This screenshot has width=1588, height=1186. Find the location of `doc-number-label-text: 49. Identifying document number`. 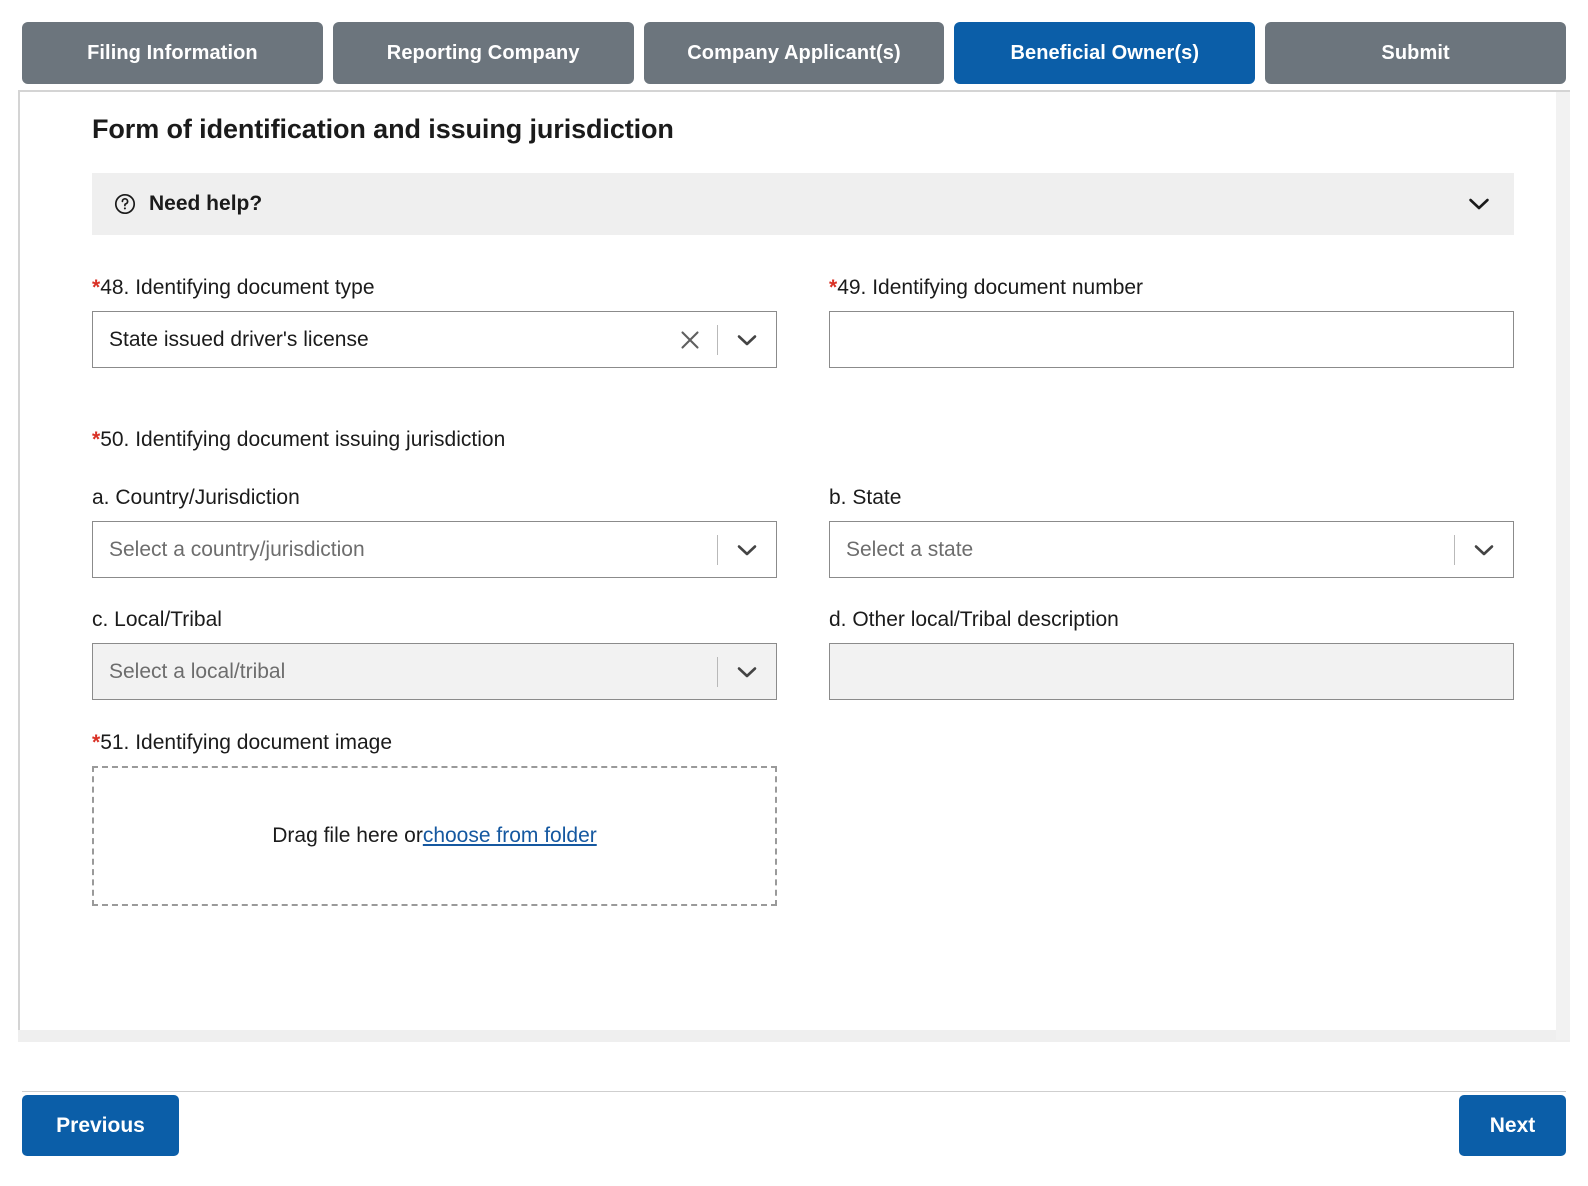

doc-number-label-text: 49. Identifying document number is located at coordinates (990, 287).